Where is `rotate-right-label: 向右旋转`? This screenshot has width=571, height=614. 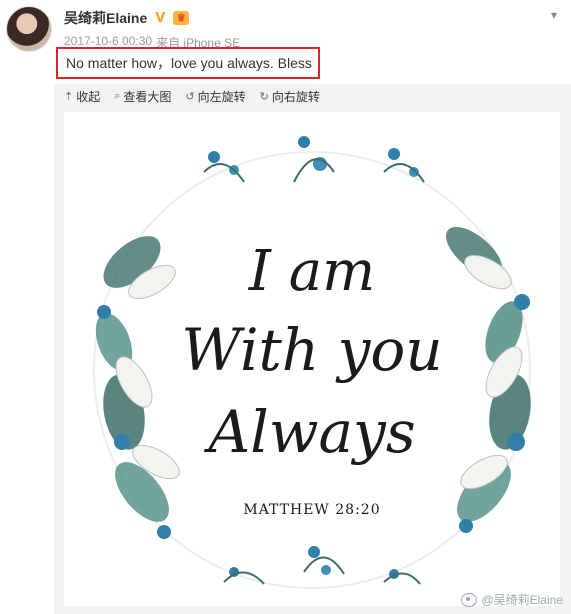 rotate-right-label: 向右旋转 is located at coordinates (295, 96).